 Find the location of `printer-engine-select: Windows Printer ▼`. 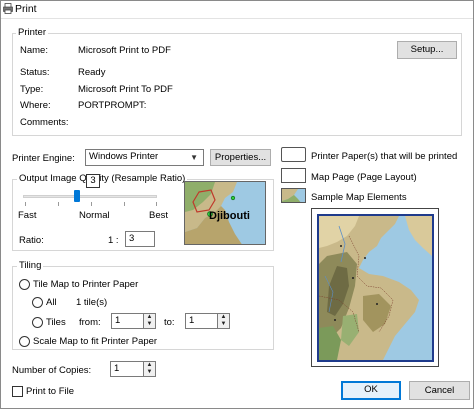

printer-engine-select: Windows Printer ▼ is located at coordinates (144, 157).